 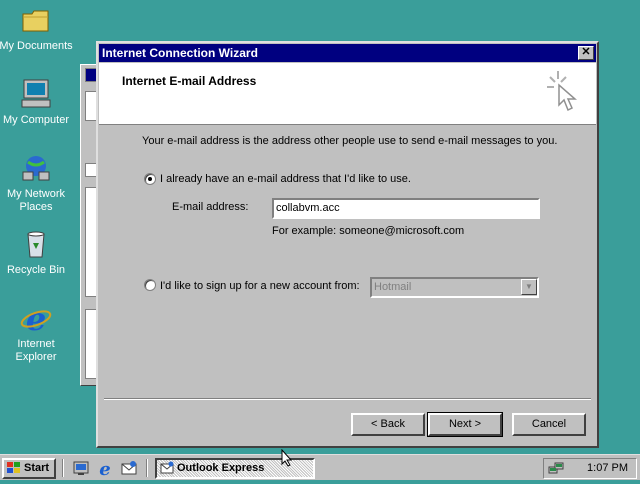 I want to click on cancel-button: Cancel, so click(x=549, y=424).